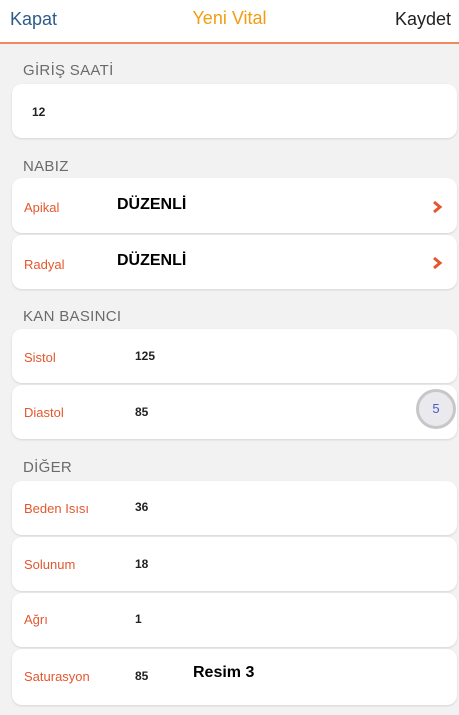  Describe the element at coordinates (142, 564) in the screenshot. I see `solunum-value: 18` at that location.